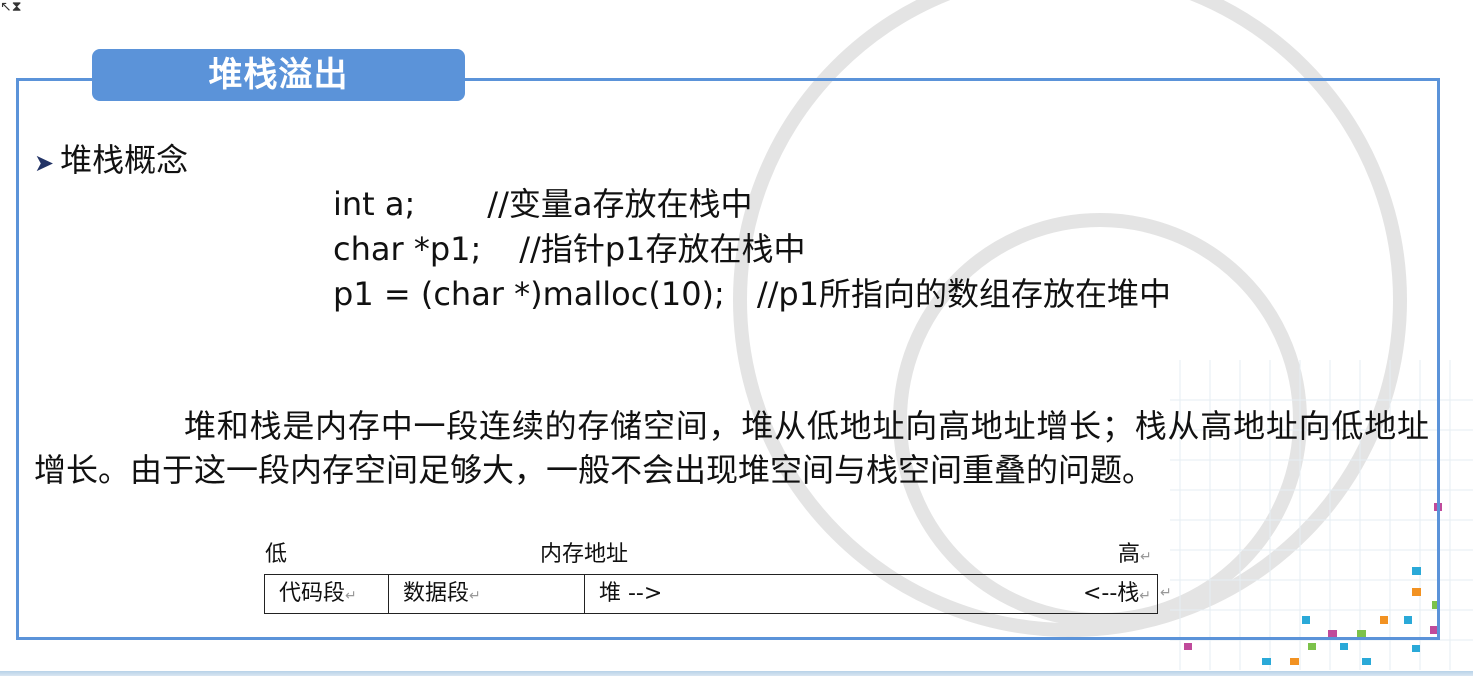 The image size is (1473, 685). Describe the element at coordinates (752, 294) in the screenshot. I see `code-line: p1 = (char *)malloc(10); //p1所指向的数组存放在堆中` at that location.